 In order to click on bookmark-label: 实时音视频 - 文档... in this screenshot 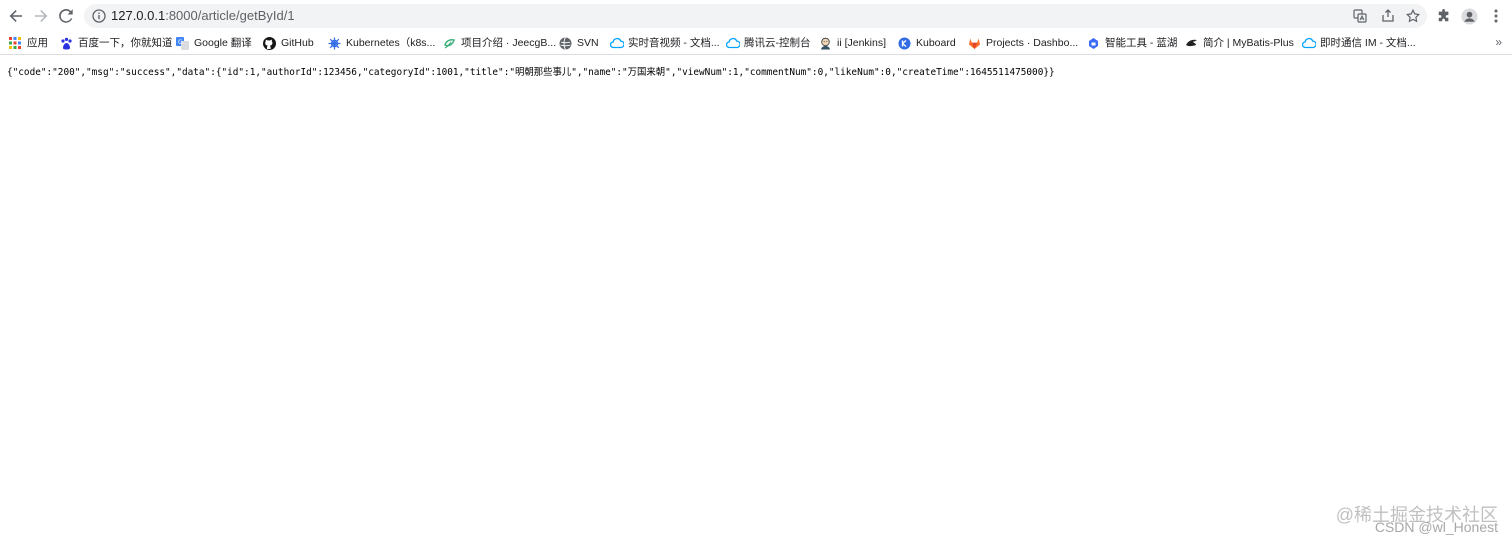, I will do `click(674, 42)`.